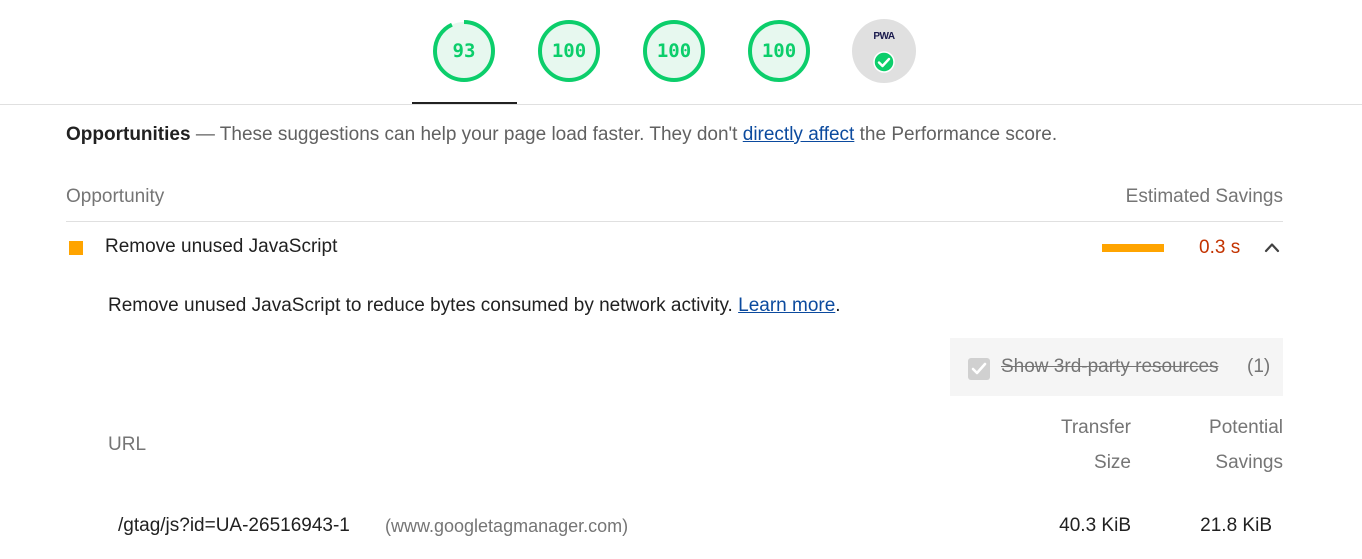 Image resolution: width=1362 pixels, height=559 pixels. Describe the element at coordinates (838, 305) in the screenshot. I see `audit-description-end: .` at that location.